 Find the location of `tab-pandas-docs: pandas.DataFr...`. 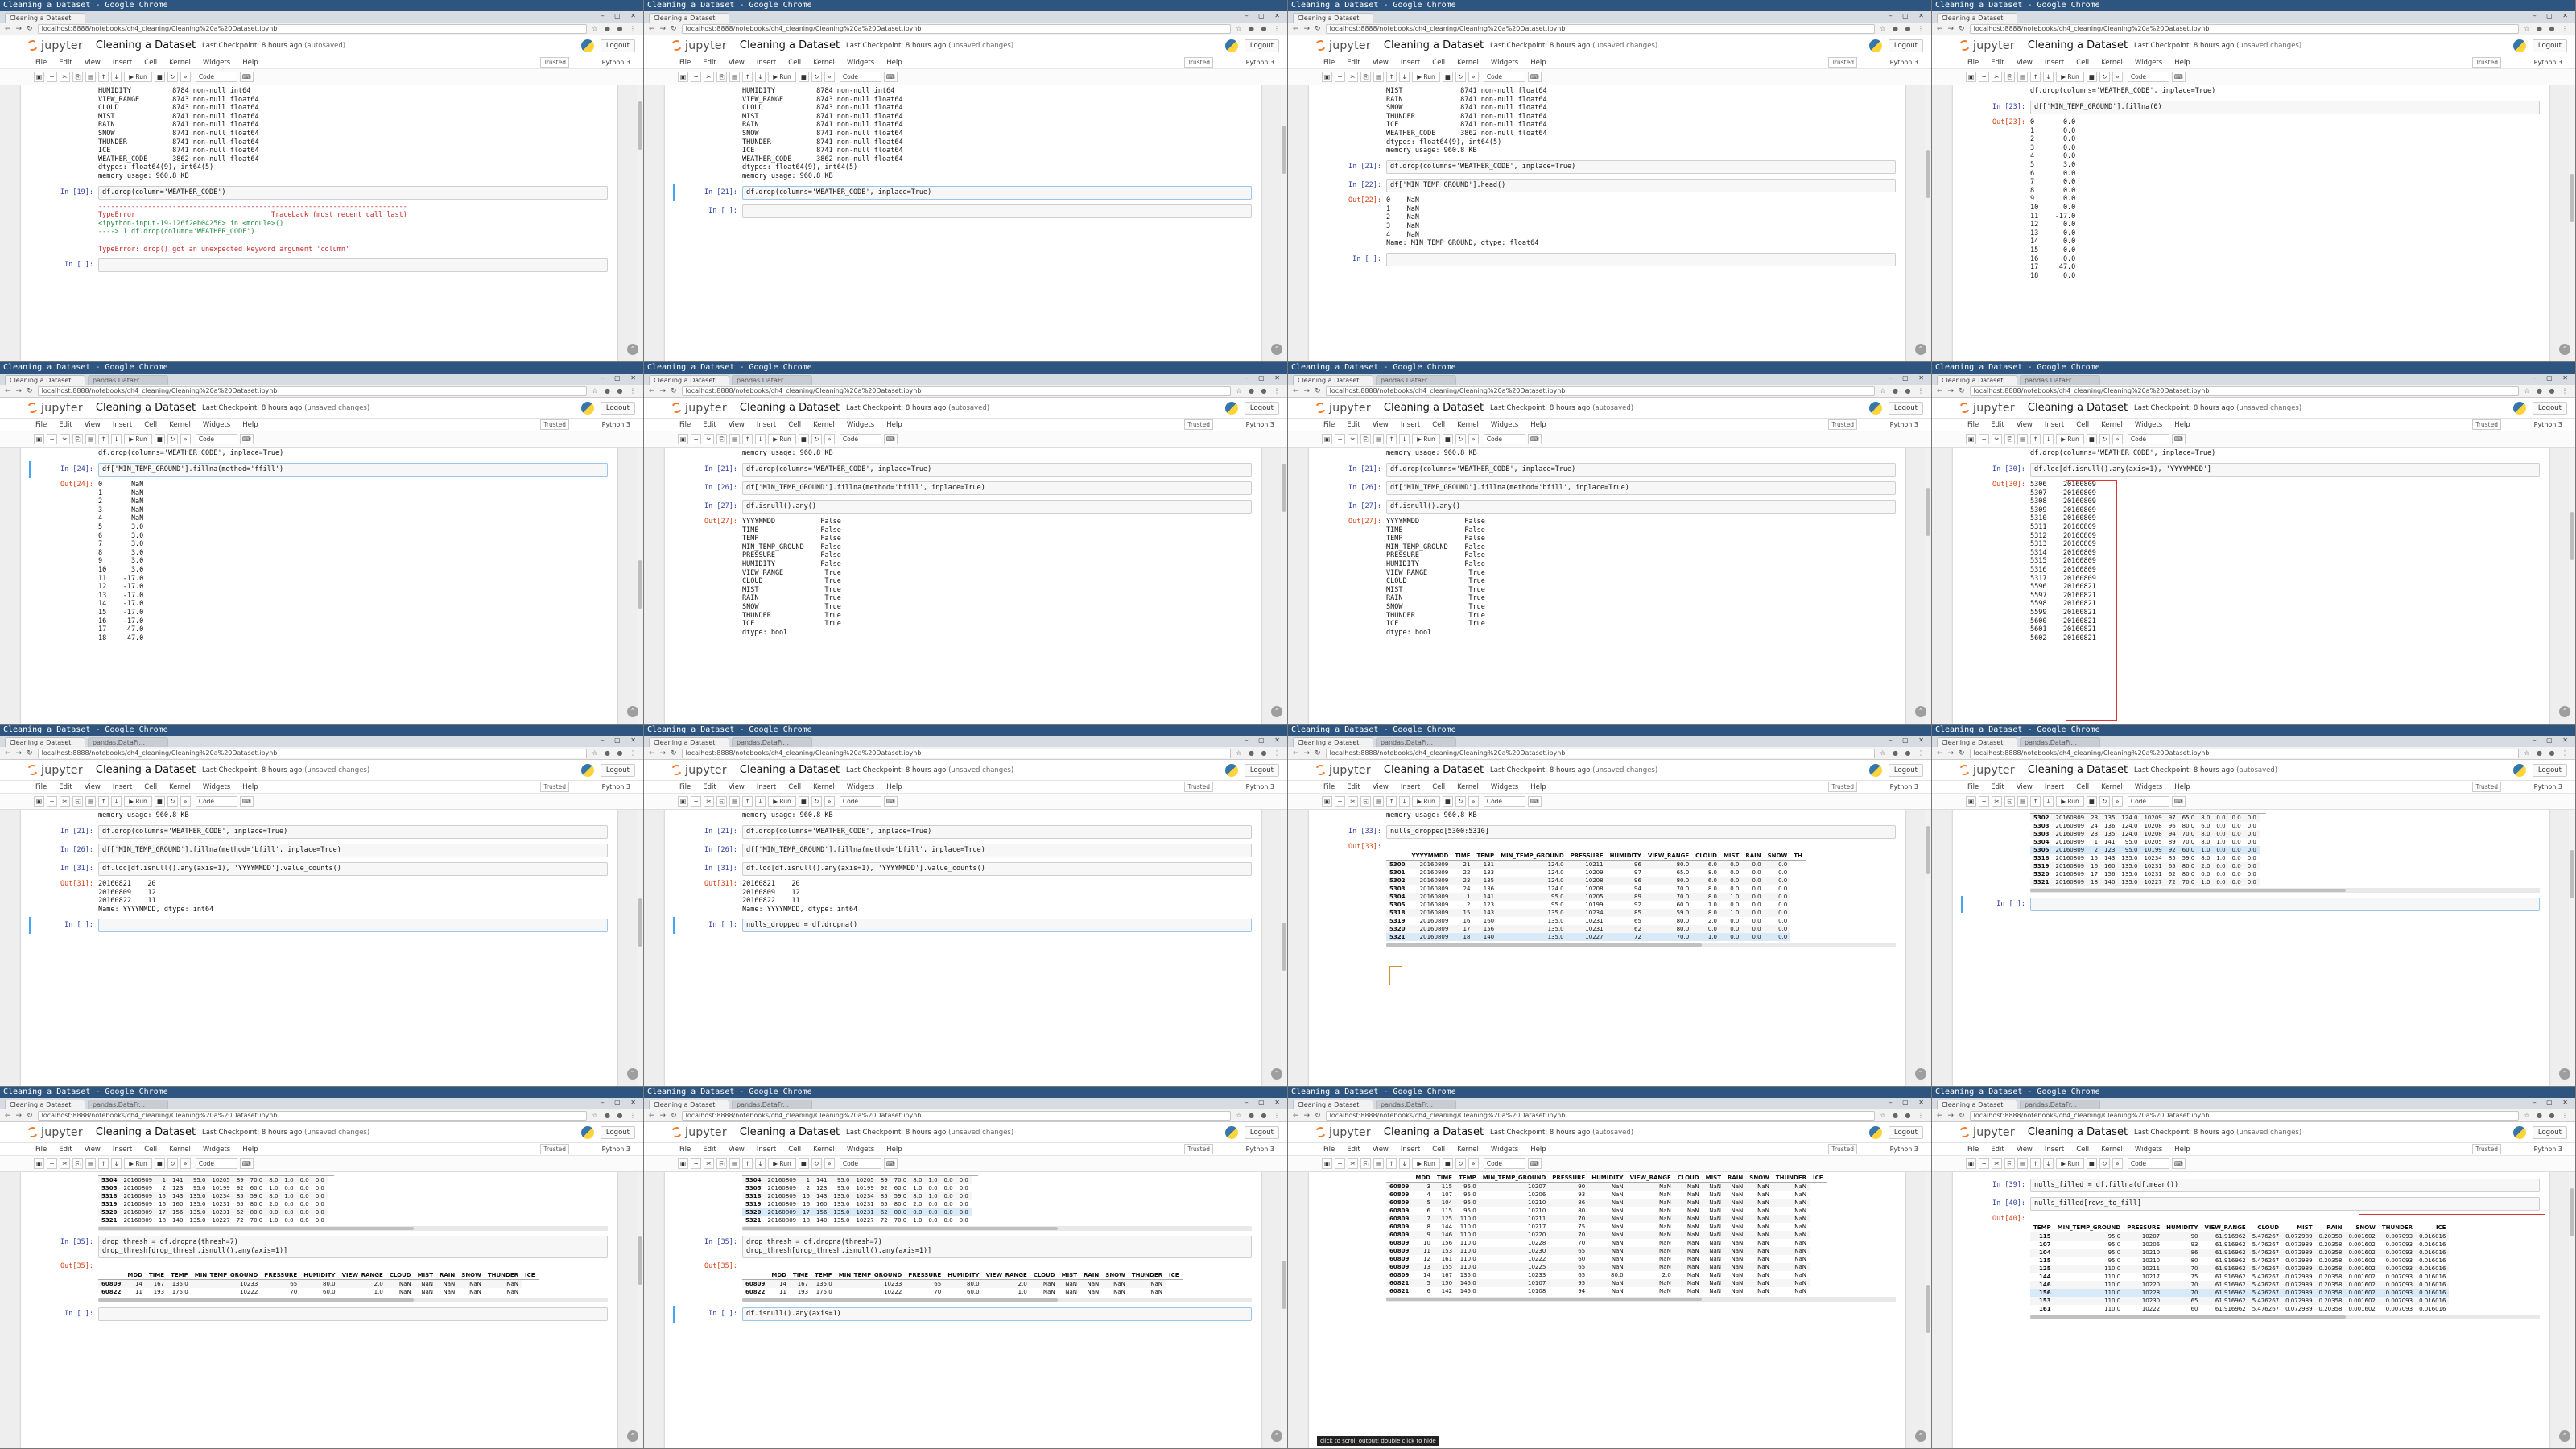

tab-pandas-docs: pandas.DataFr... is located at coordinates (1416, 742).